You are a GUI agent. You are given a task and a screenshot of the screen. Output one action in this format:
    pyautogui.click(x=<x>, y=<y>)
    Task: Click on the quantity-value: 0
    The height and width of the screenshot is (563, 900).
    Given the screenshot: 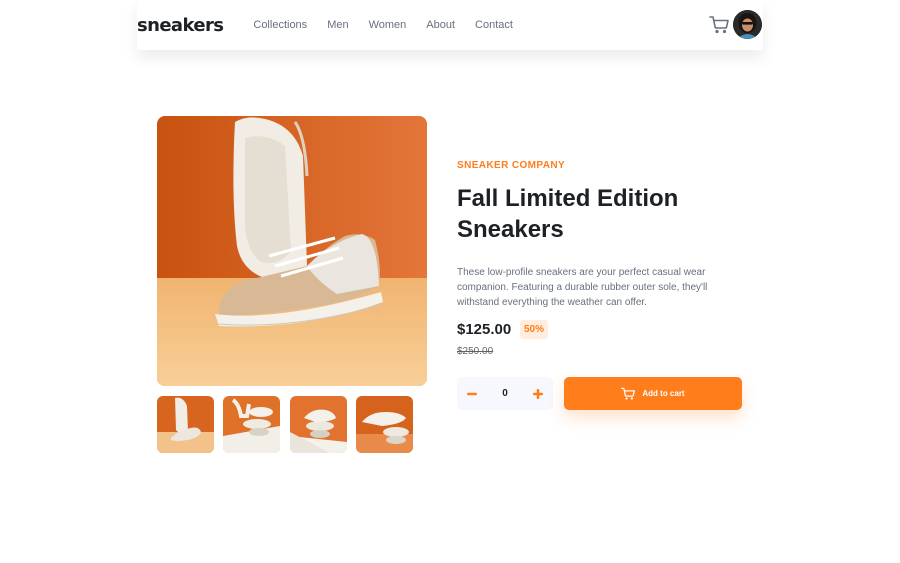 What is the action you would take?
    pyautogui.click(x=505, y=393)
    